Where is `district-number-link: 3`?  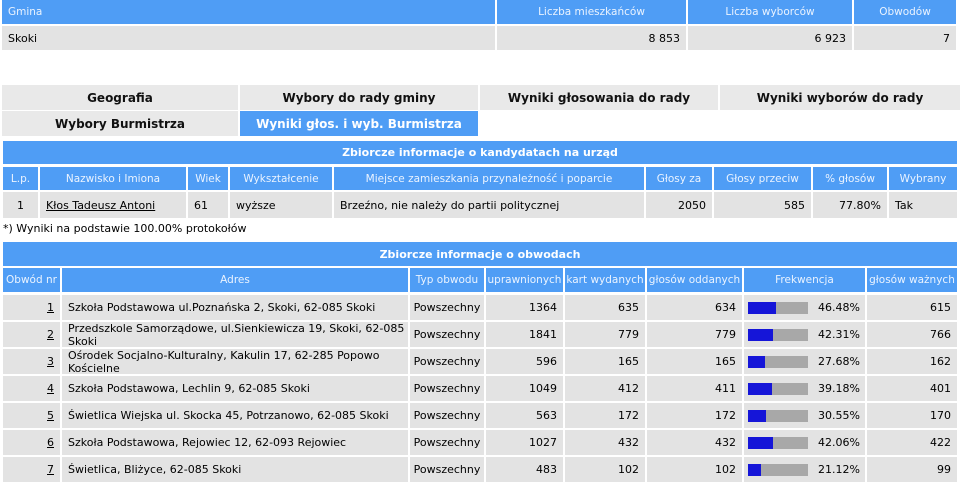 district-number-link: 3 is located at coordinates (50, 361).